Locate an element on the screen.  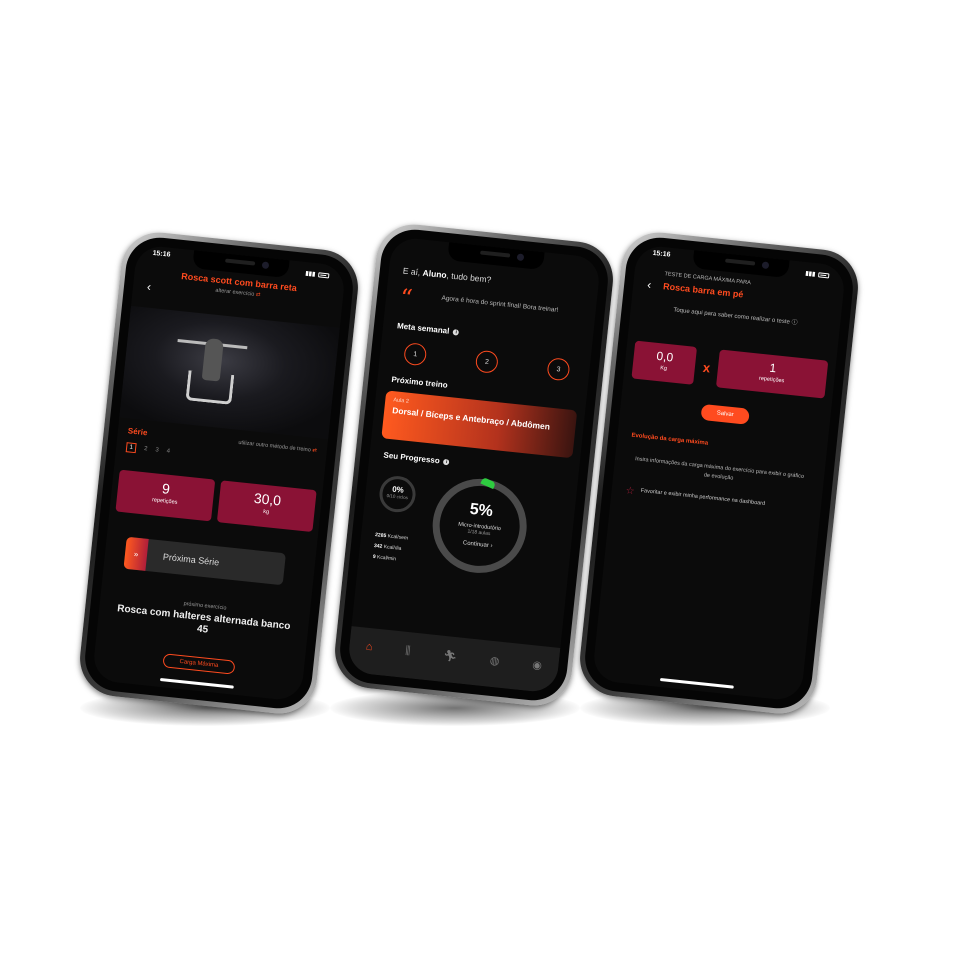
running-icon: 🏃︎ is located at coordinates (450, 655).